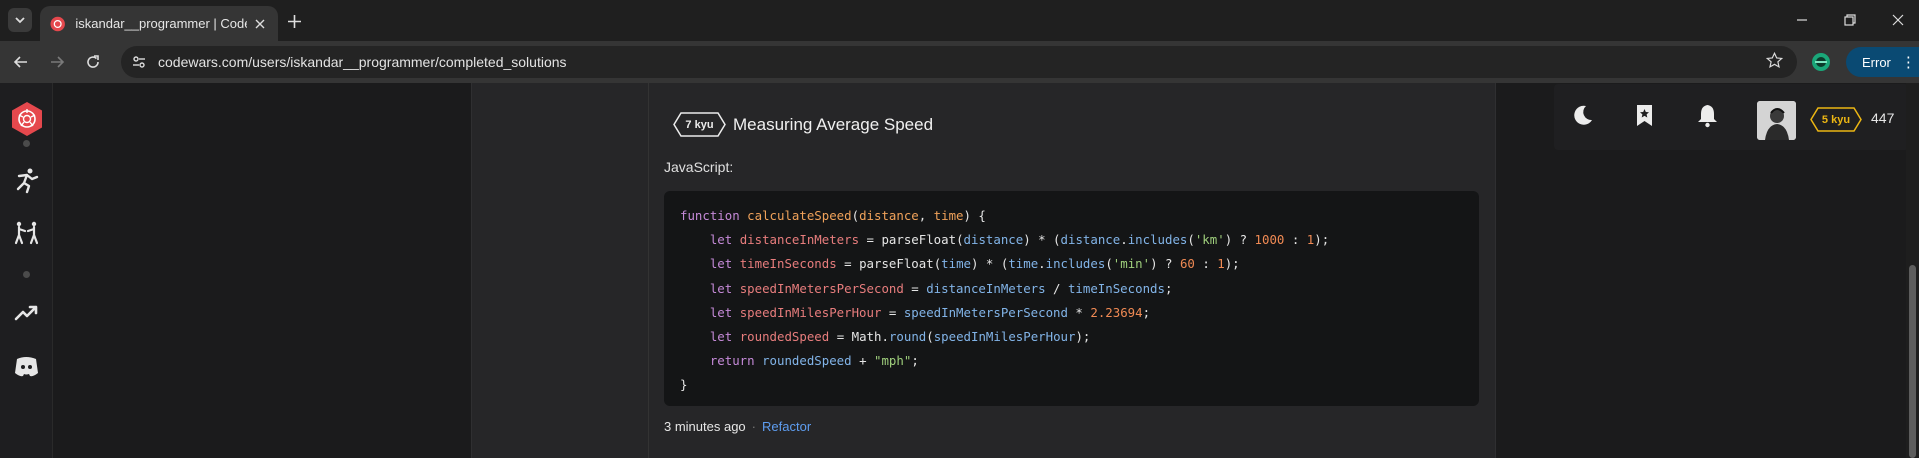 This screenshot has height=458, width=1919. I want to click on scrollbar, so click(1912, 270).